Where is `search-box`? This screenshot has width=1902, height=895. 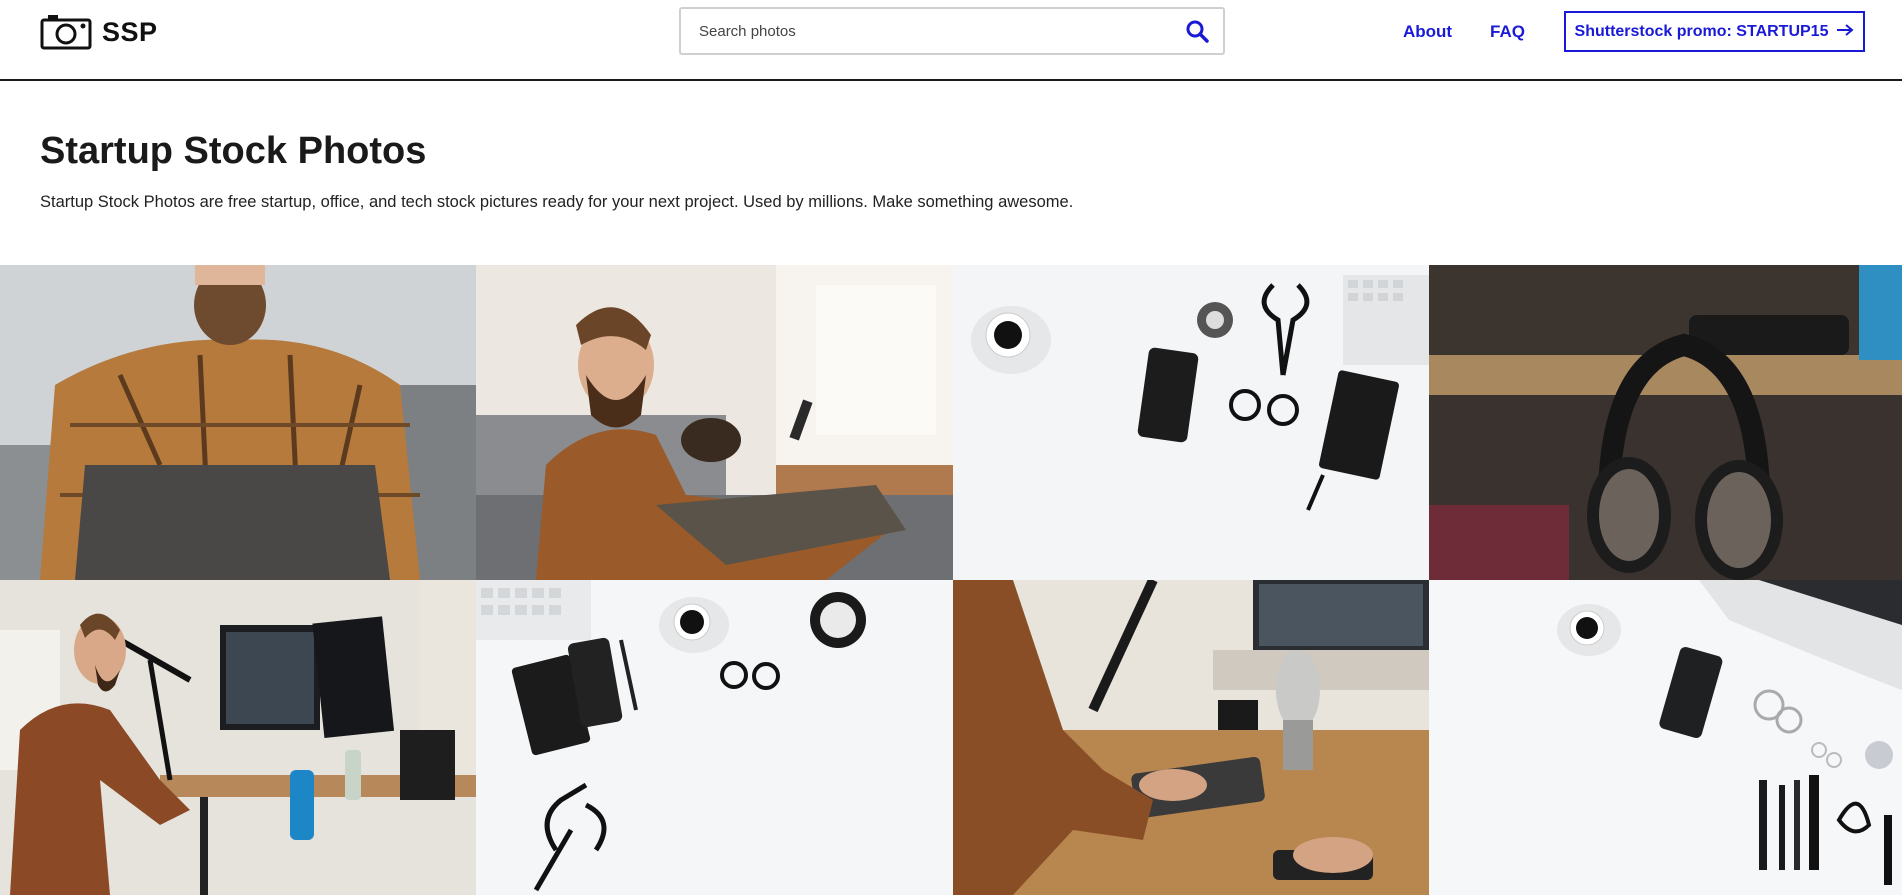 search-box is located at coordinates (952, 31).